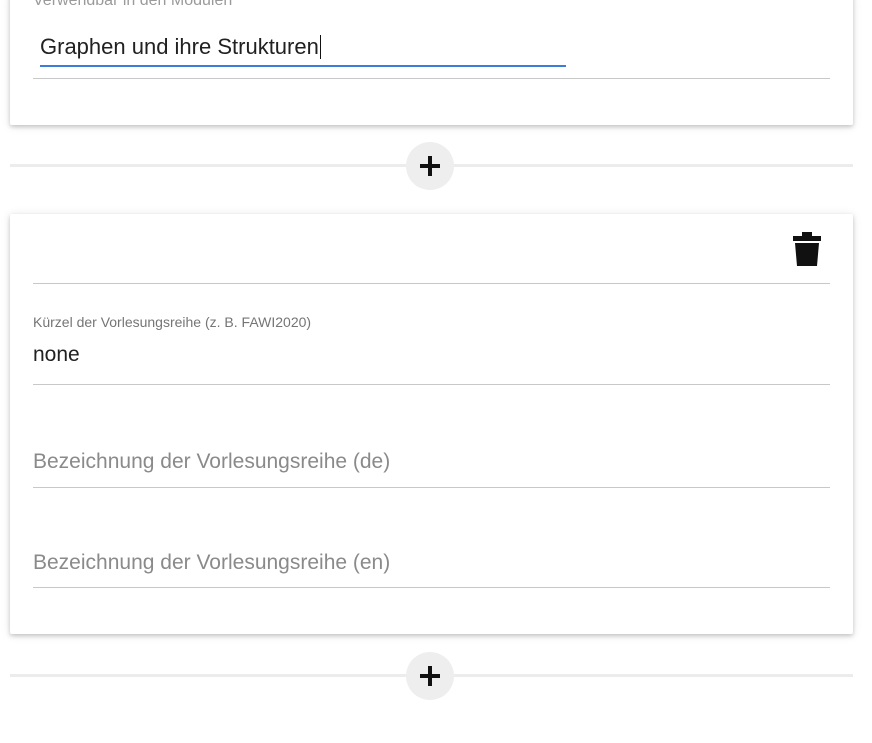 This screenshot has height=743, width=872. Describe the element at coordinates (303, 66) in the screenshot. I see `focus-underline` at that location.